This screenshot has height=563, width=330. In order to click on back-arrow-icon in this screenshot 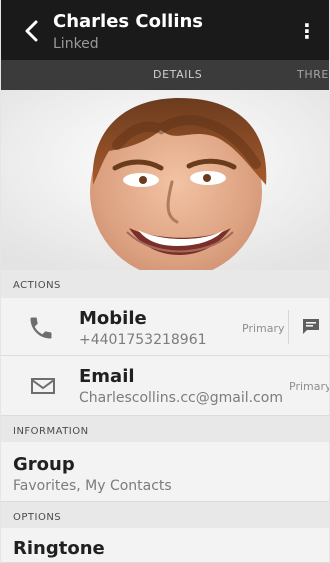, I will do `click(32, 31)`.